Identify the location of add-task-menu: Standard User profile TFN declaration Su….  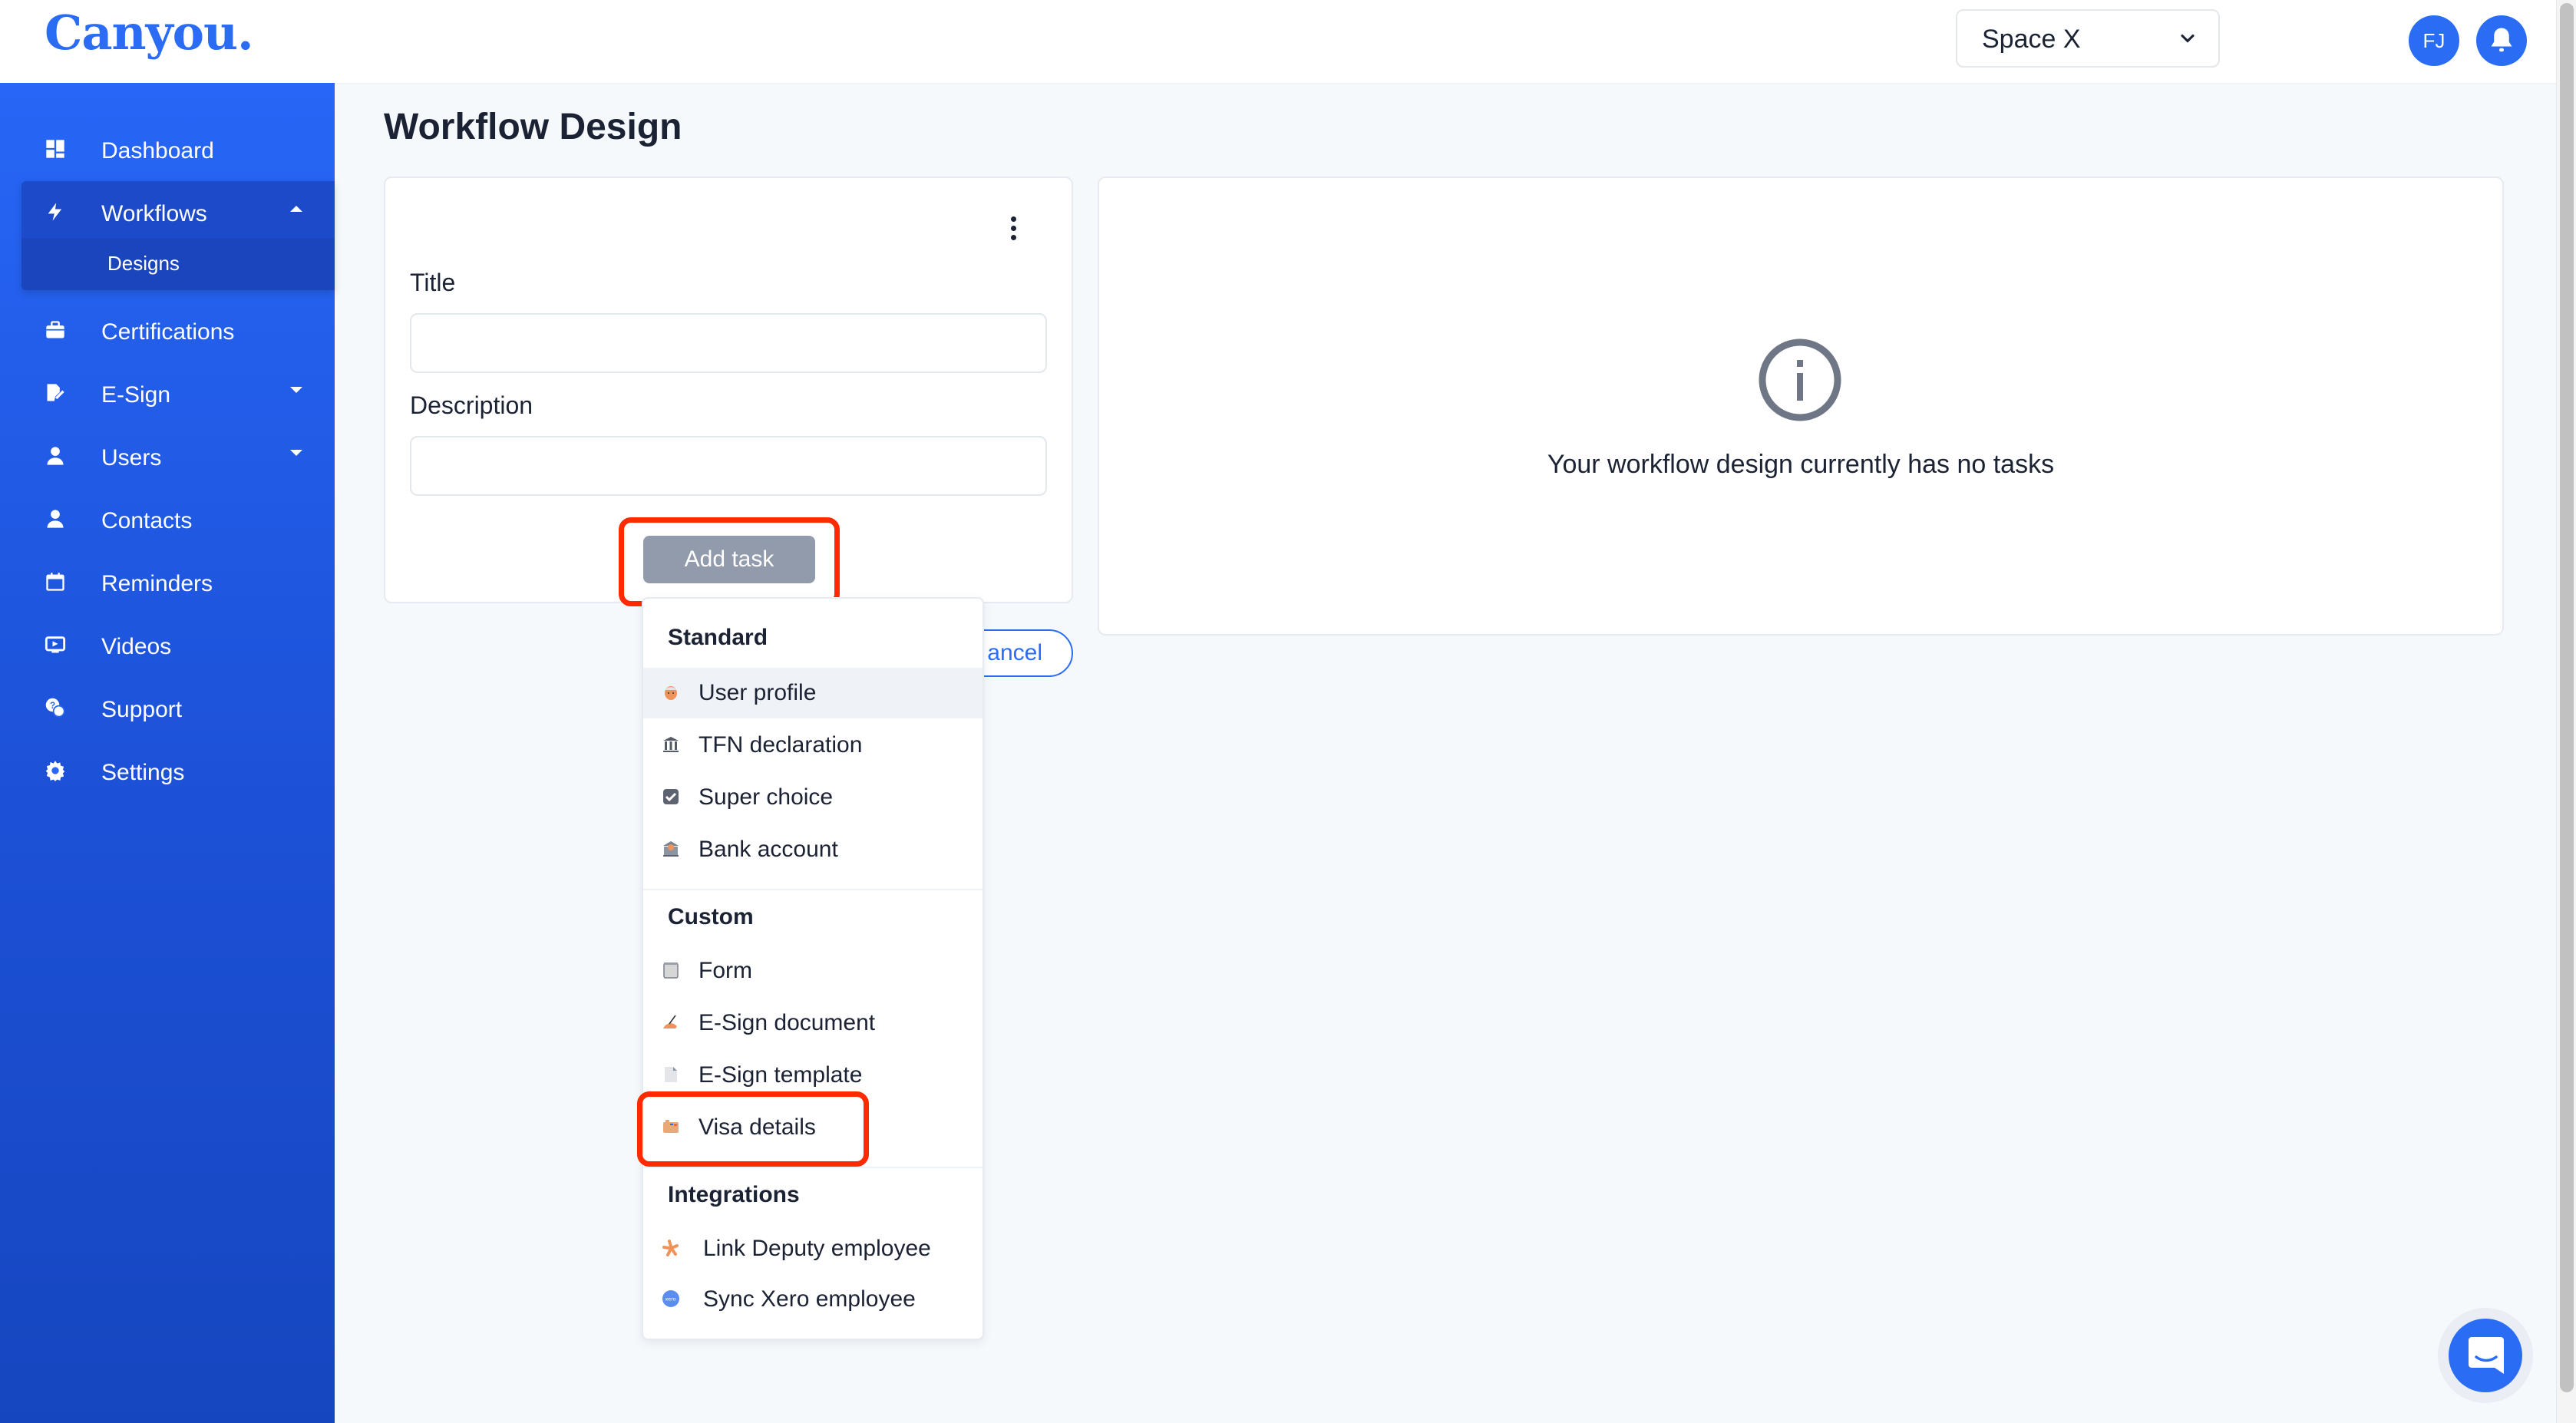
(813, 968).